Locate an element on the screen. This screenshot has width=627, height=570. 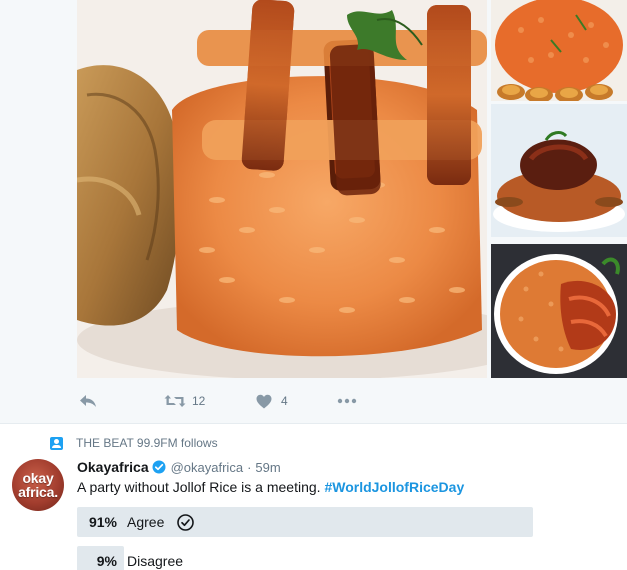
heart-icon is located at coordinates (264, 401).